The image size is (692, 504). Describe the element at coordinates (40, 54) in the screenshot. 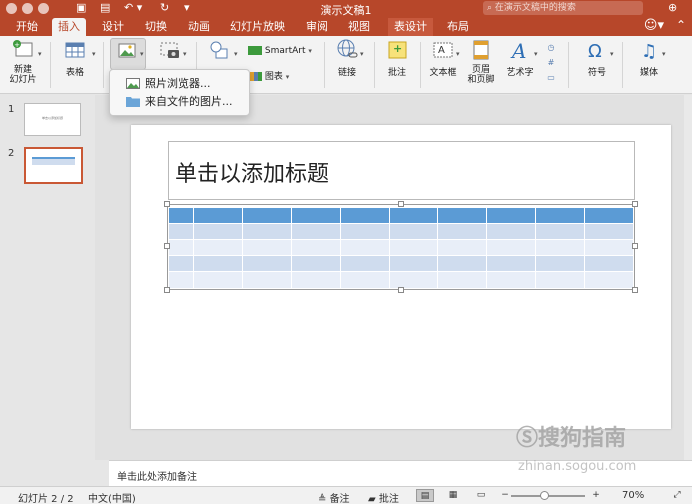

I see `new-slide-caret-icon: ▾` at that location.